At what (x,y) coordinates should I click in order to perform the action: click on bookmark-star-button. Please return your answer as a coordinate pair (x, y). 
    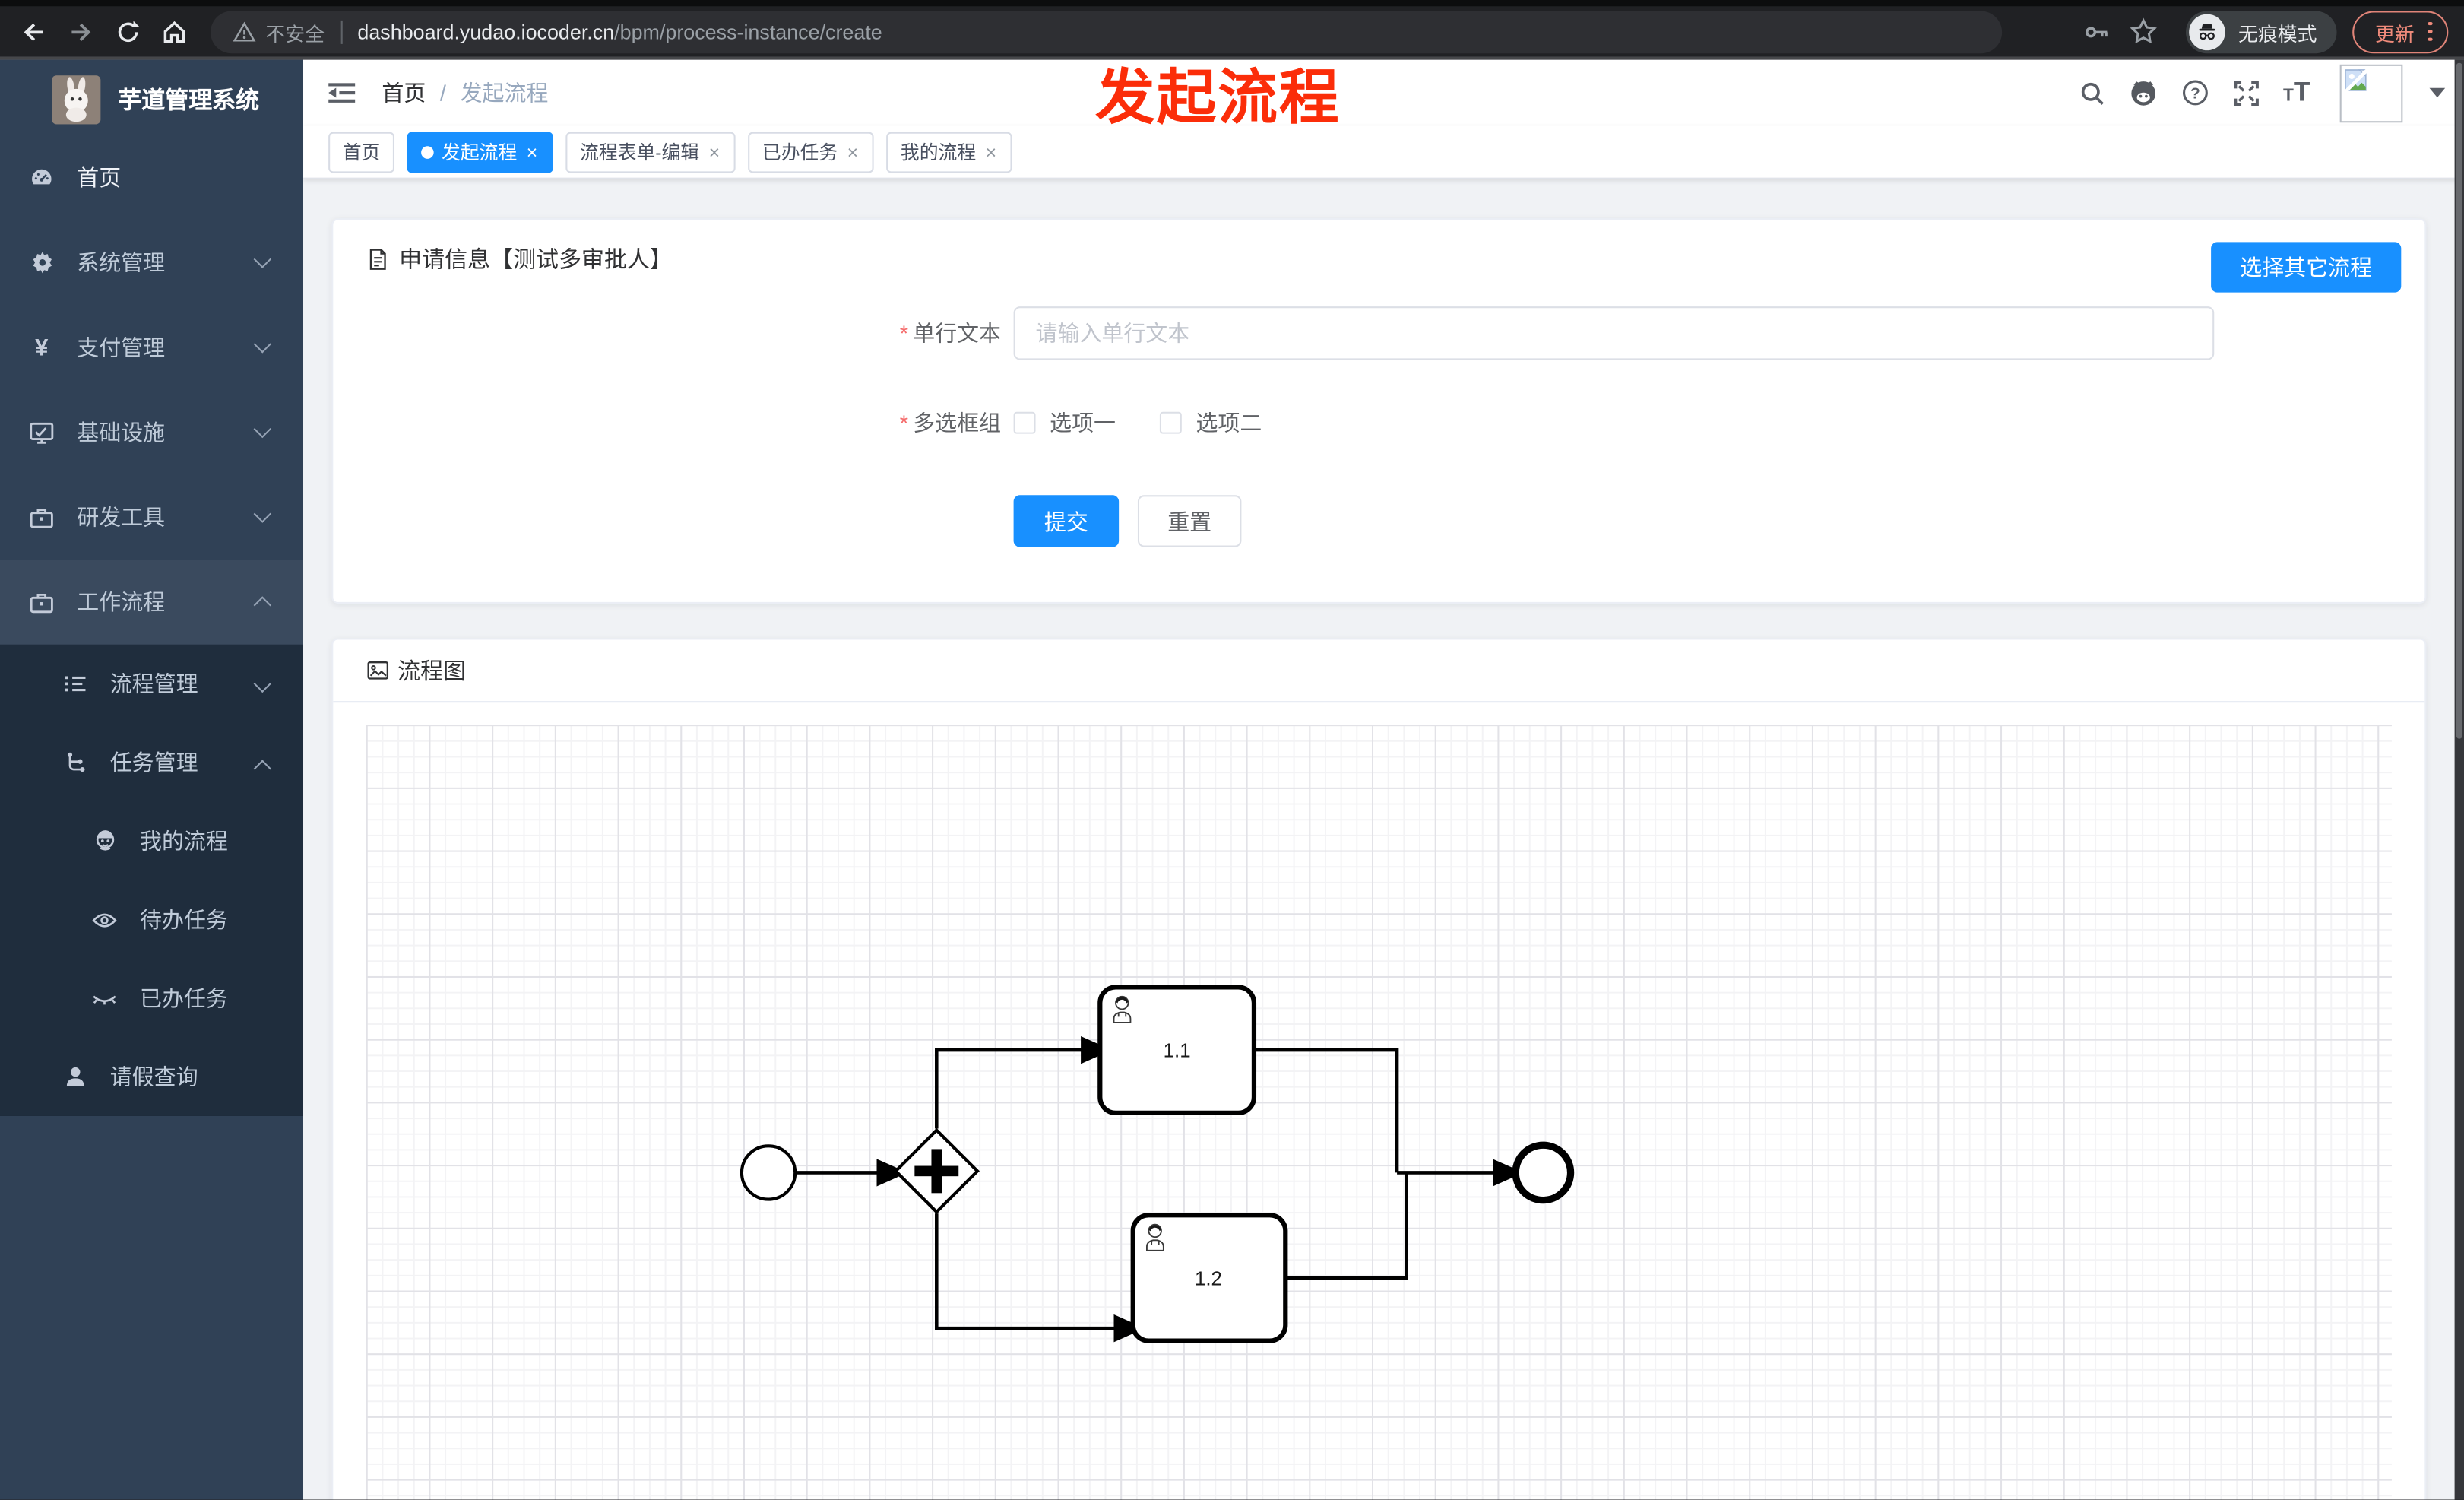
    Looking at the image, I should click on (2144, 31).